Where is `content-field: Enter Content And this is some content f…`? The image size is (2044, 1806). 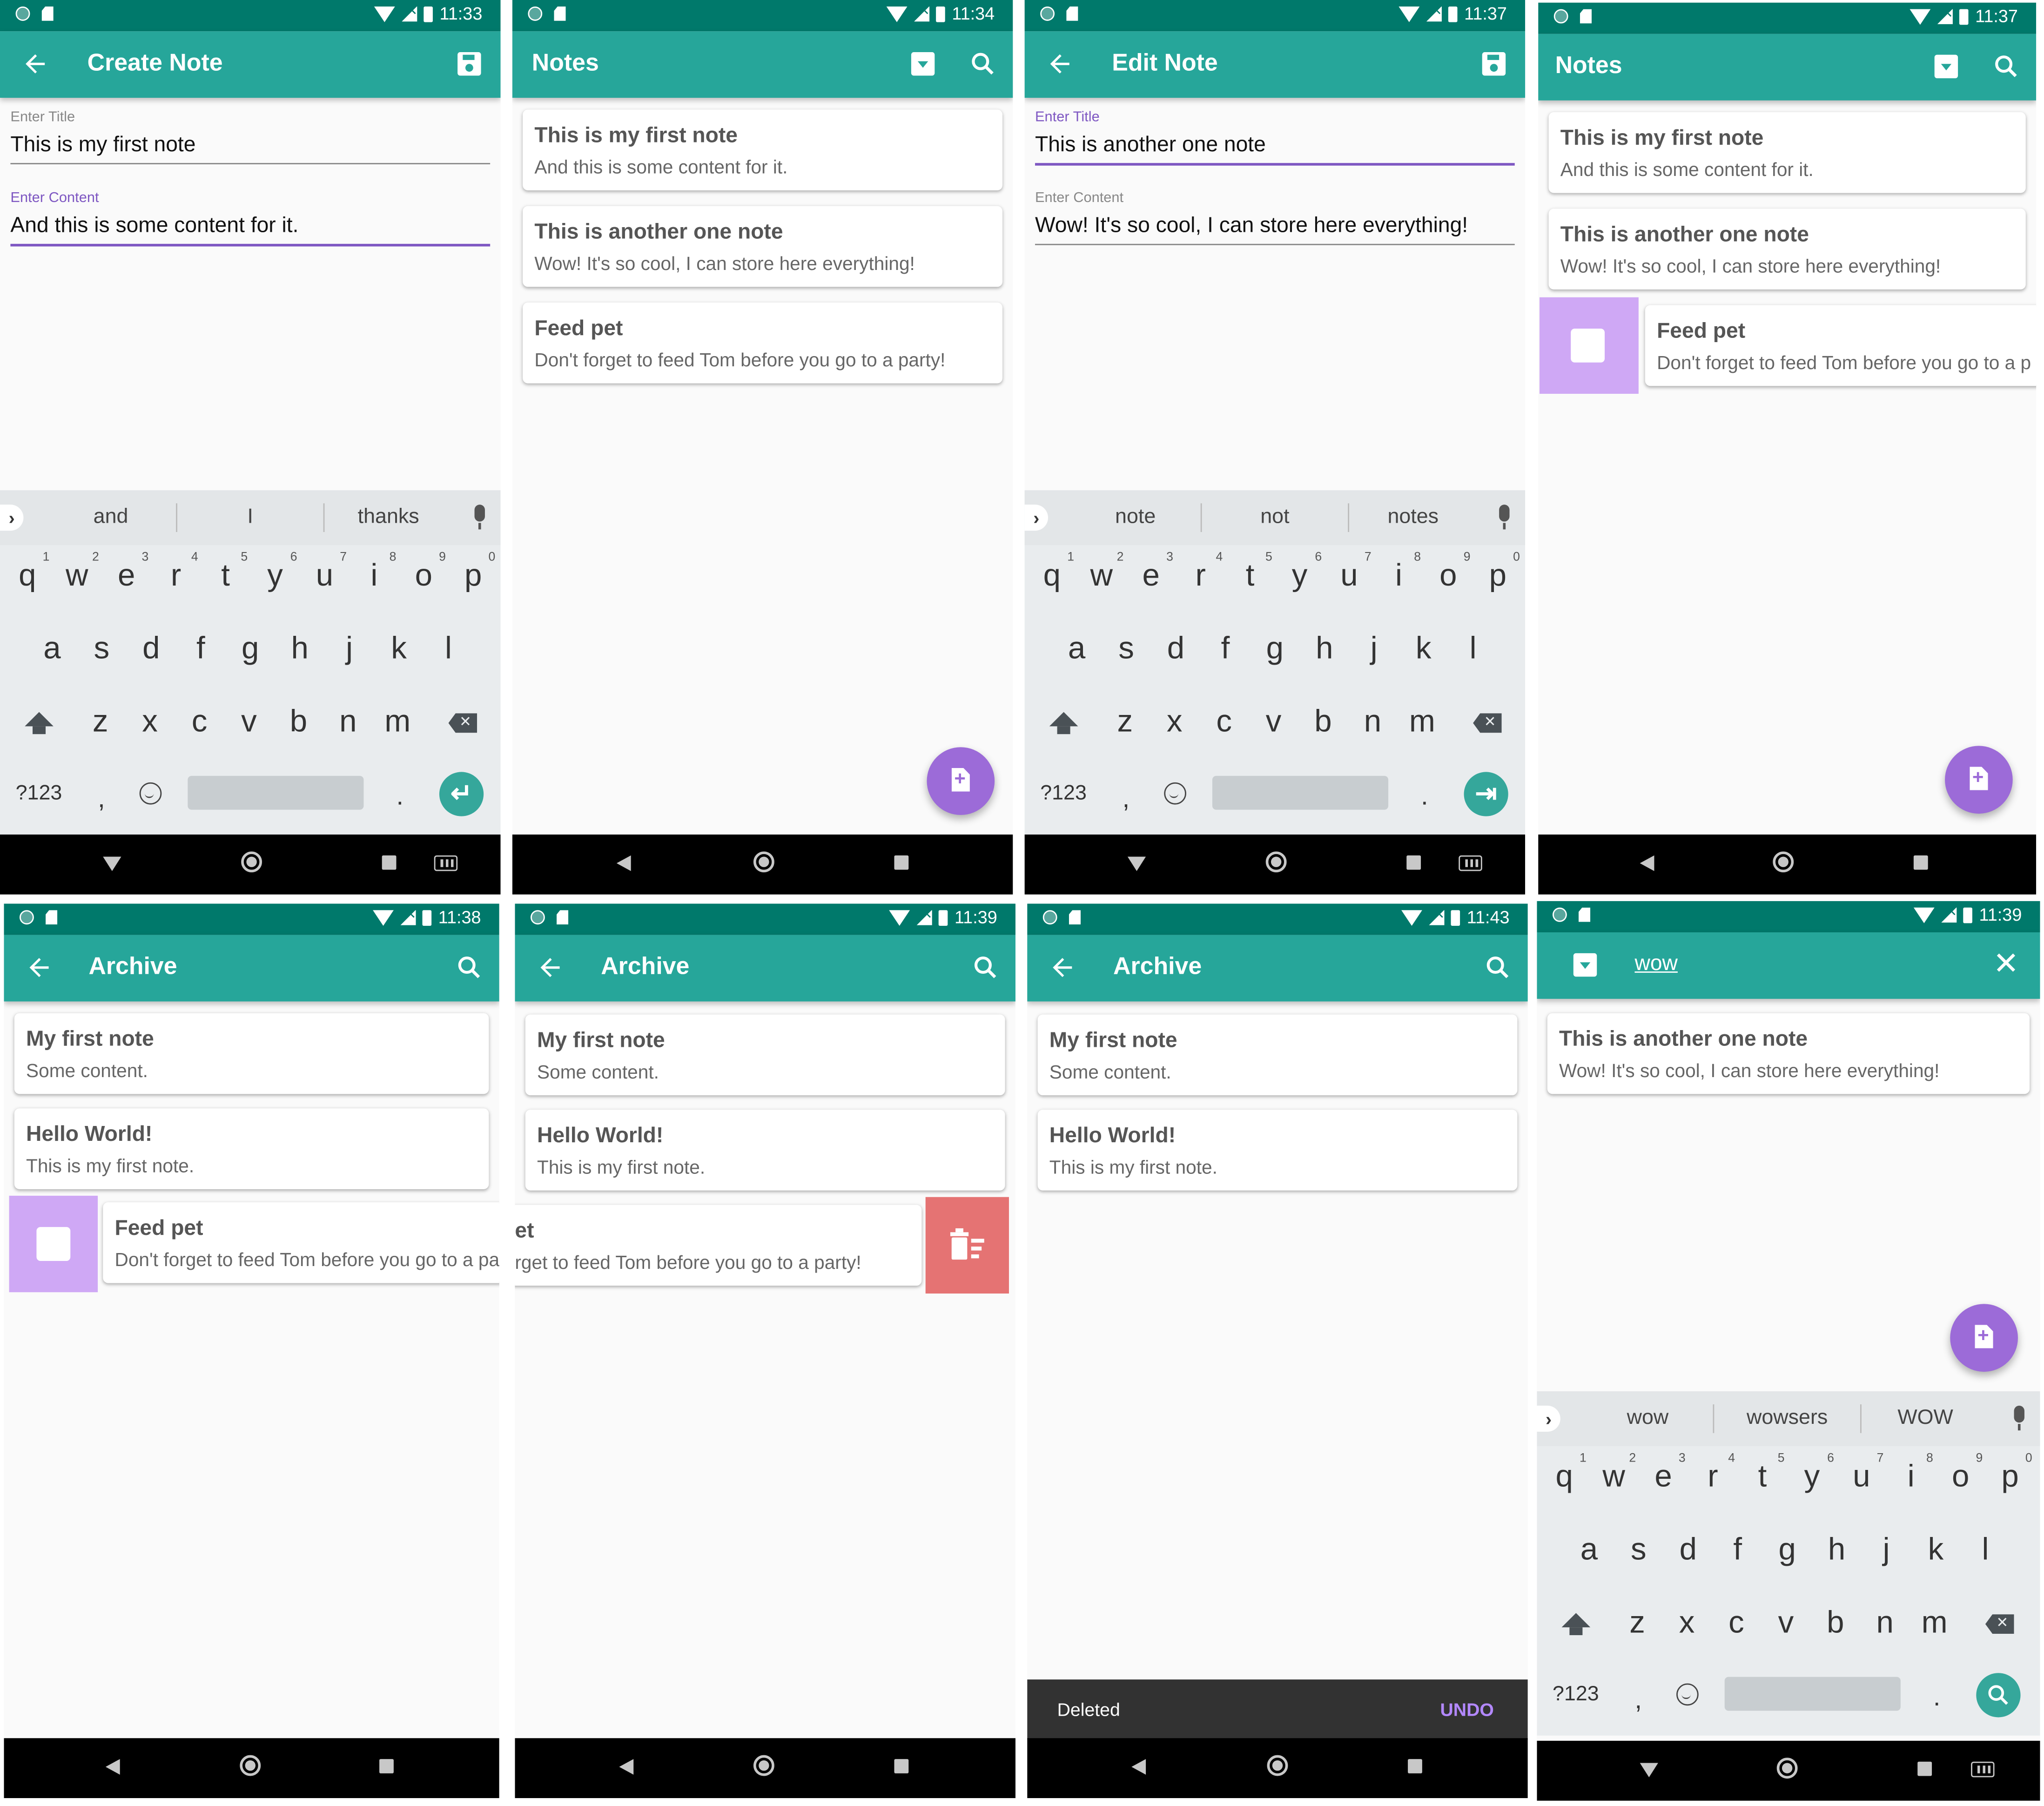 content-field: Enter Content And this is some content f… is located at coordinates (250, 218).